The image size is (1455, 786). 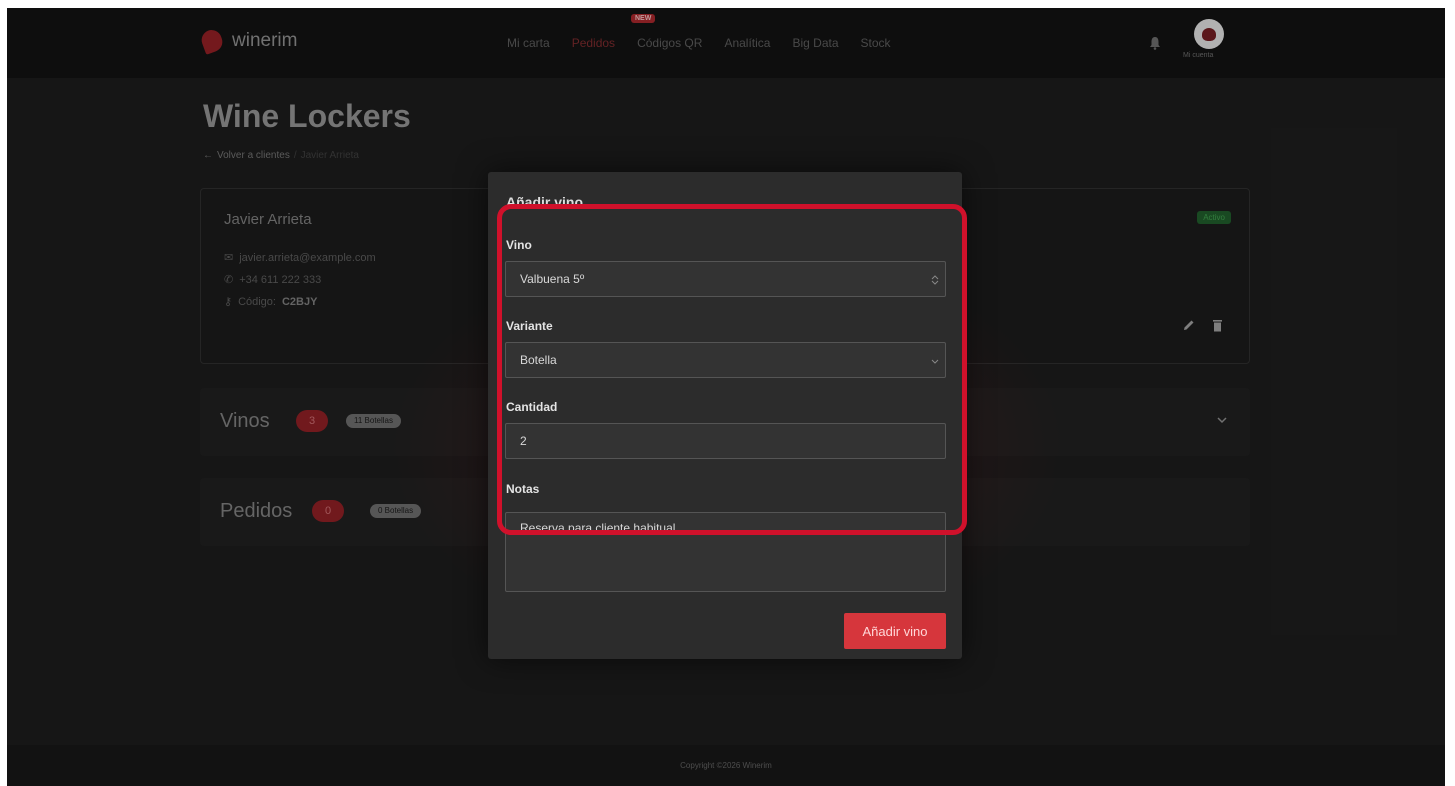 What do you see at coordinates (523, 441) in the screenshot?
I see `quantity-input-value: 2` at bounding box center [523, 441].